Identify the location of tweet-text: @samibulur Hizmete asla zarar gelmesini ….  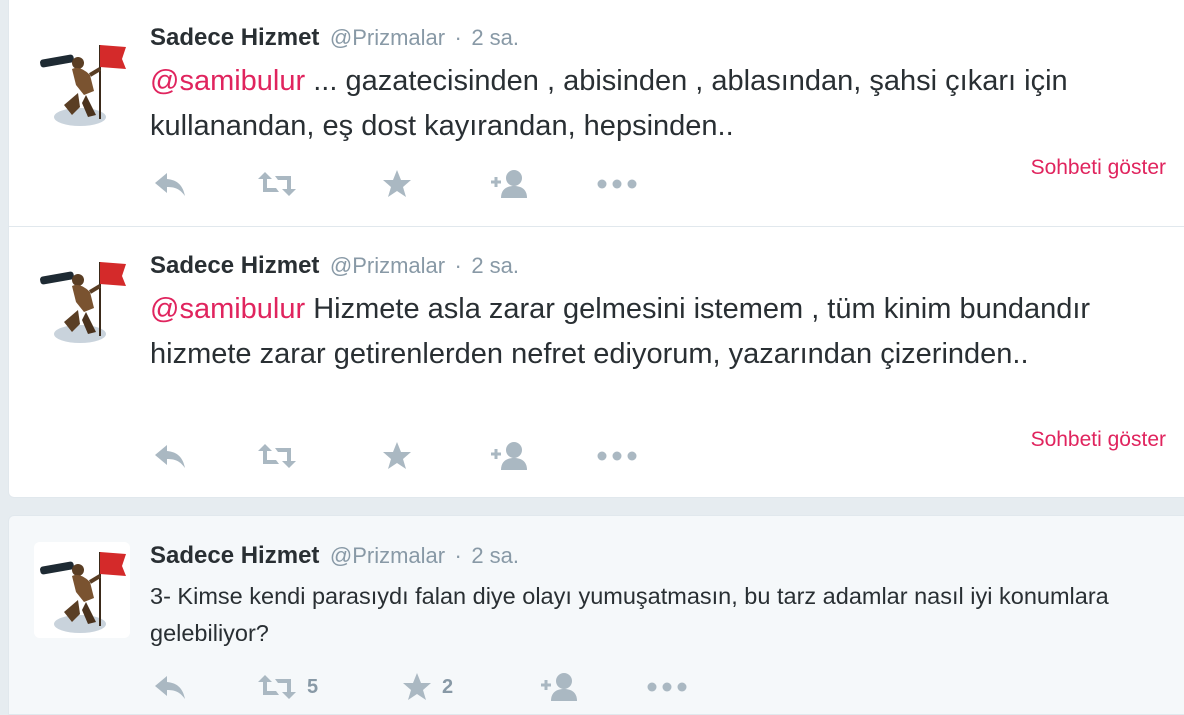
(630, 332).